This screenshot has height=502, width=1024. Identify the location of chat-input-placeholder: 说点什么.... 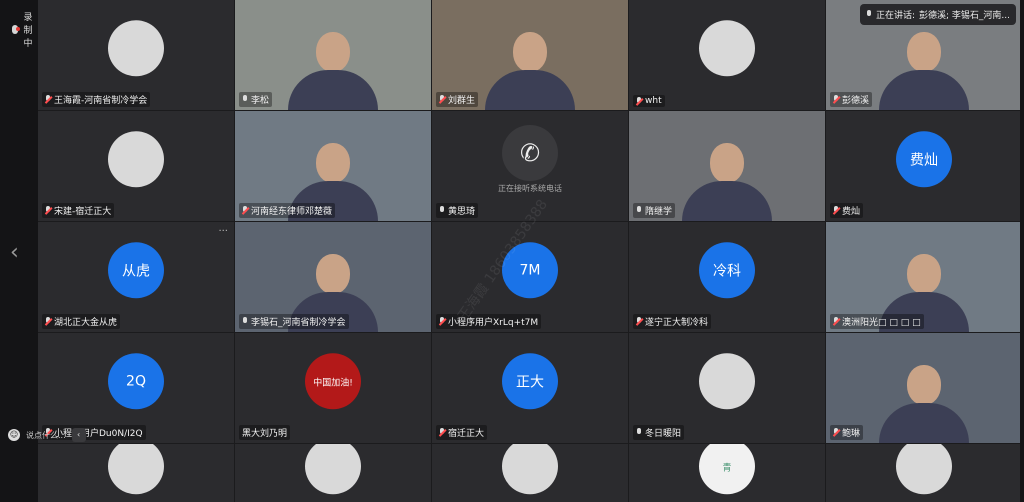
(46, 435).